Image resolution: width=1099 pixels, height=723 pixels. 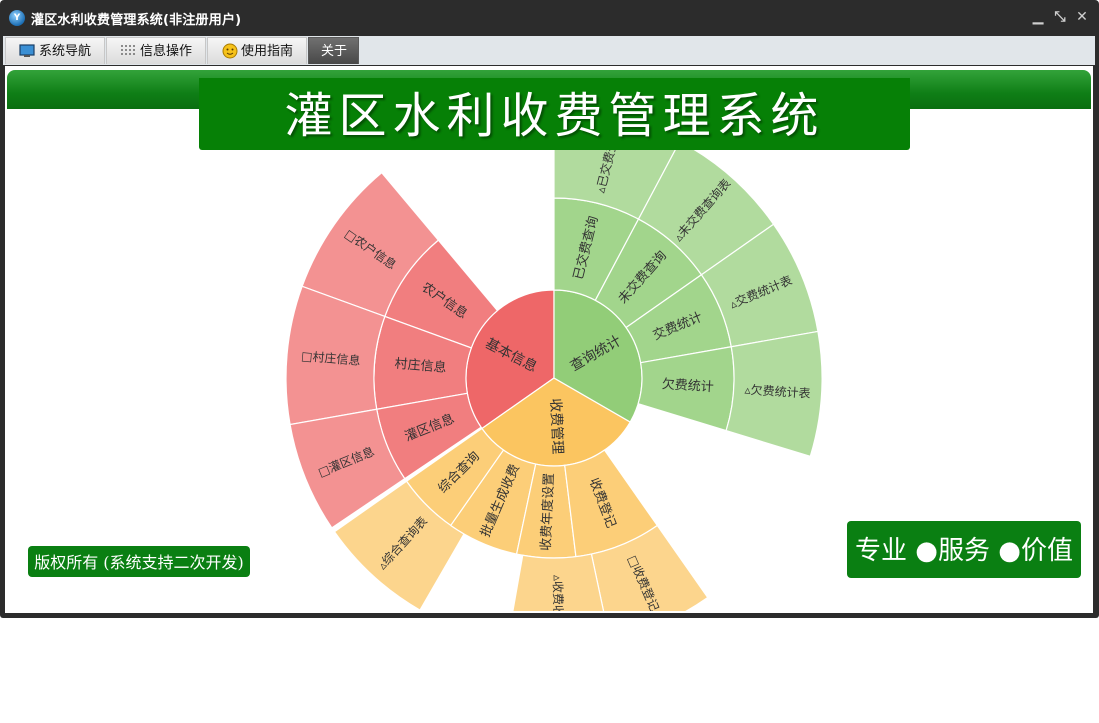 What do you see at coordinates (554, 114) in the screenshot?
I see `system-title-banner: 灌区水利收费管理系统` at bounding box center [554, 114].